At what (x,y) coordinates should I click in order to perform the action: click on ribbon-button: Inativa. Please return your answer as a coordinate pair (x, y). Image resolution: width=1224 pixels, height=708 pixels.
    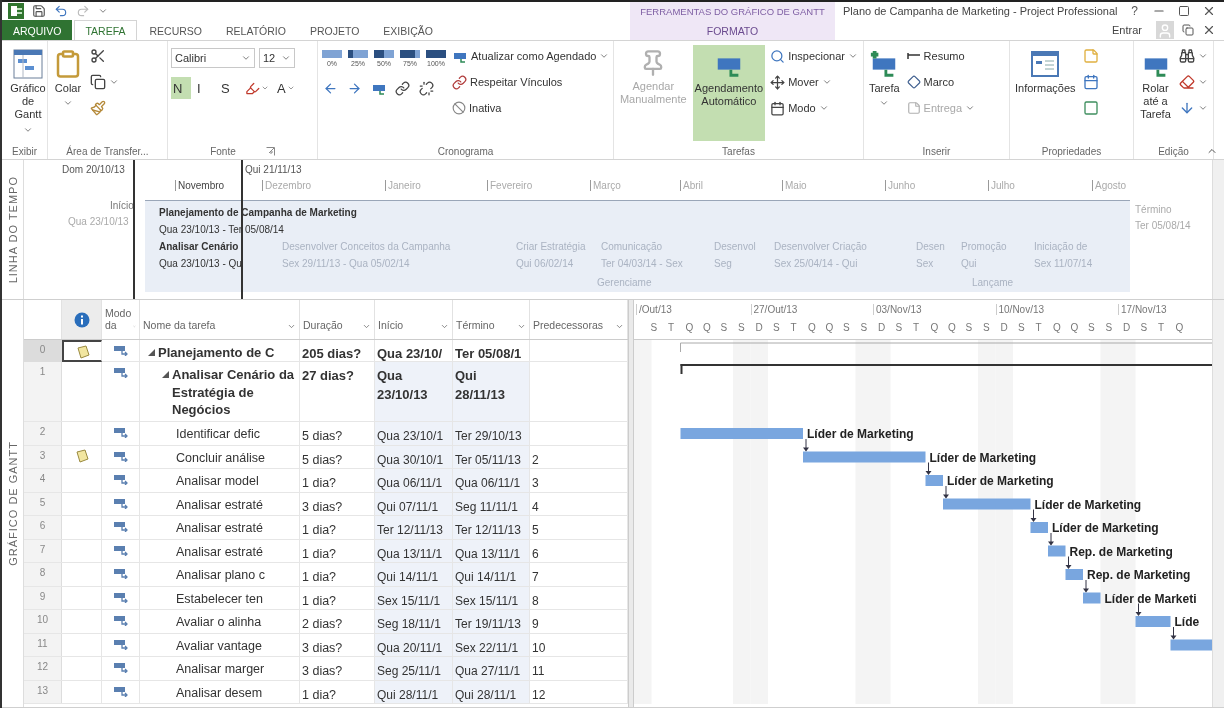
    Looking at the image, I should click on (531, 108).